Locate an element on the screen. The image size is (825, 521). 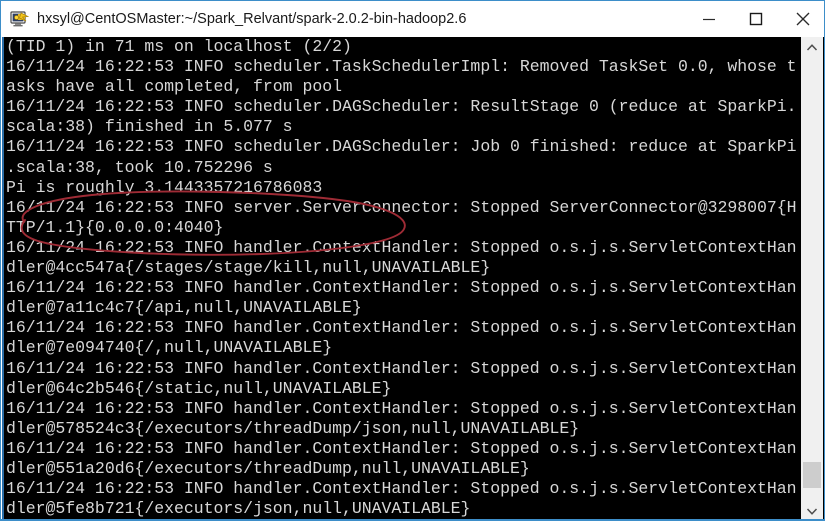
window-bottom-frame is located at coordinates (412, 519).